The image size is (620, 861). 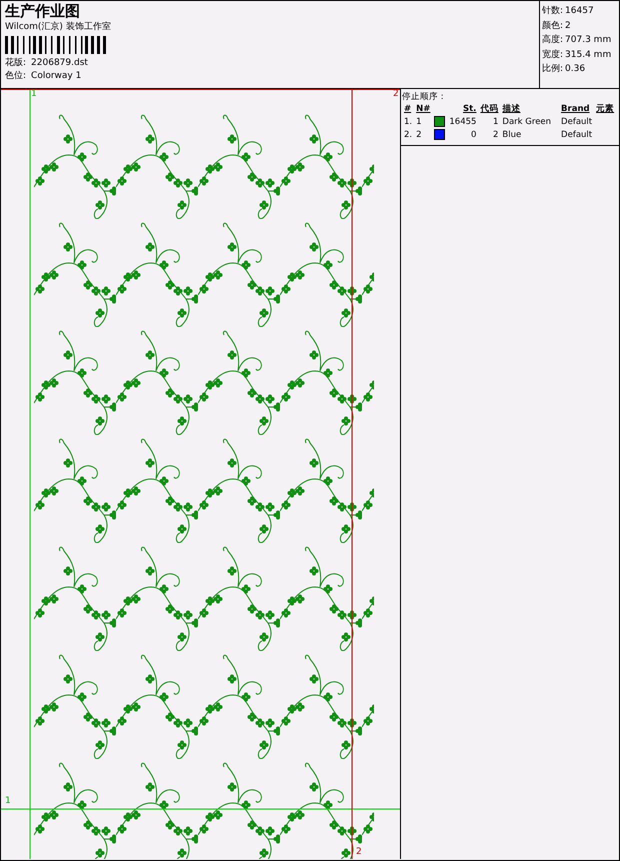 What do you see at coordinates (423, 109) in the screenshot?
I see `column-header: N#` at bounding box center [423, 109].